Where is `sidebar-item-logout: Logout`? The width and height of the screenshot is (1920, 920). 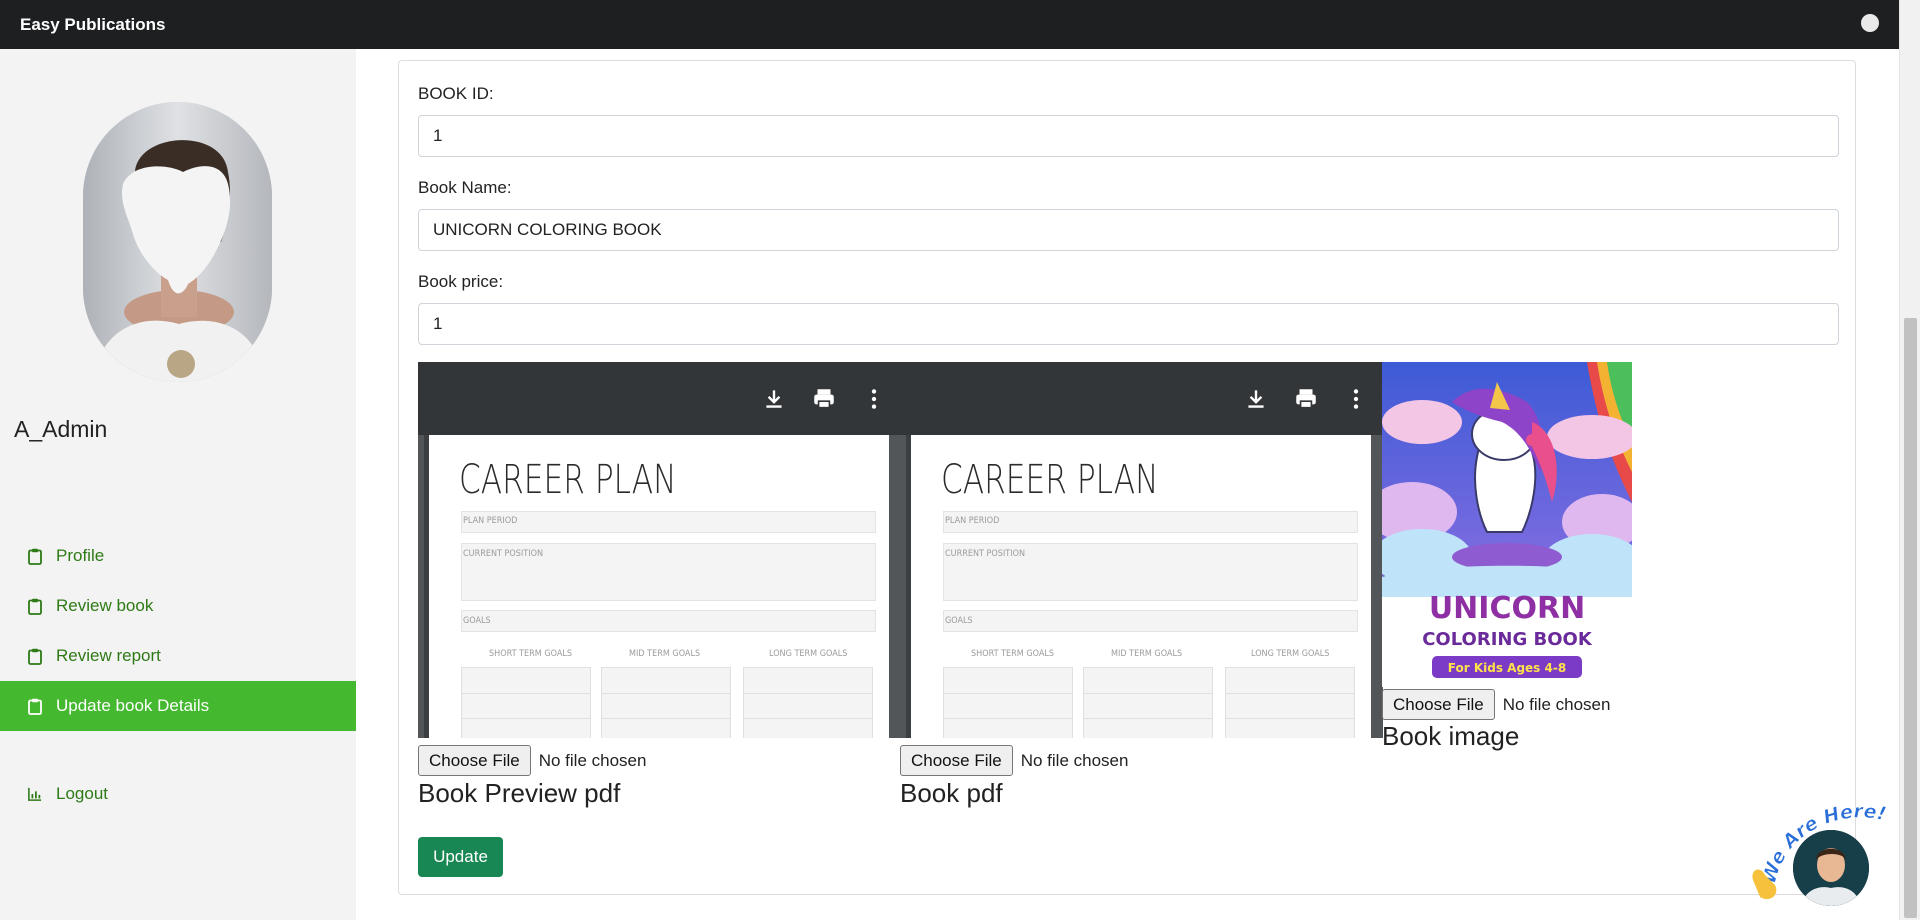 sidebar-item-logout: Logout is located at coordinates (178, 794).